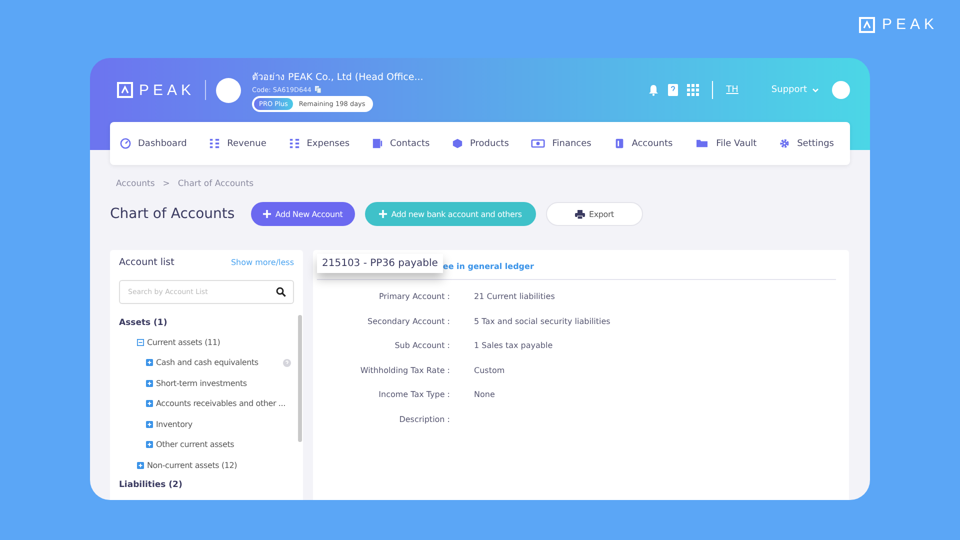 This screenshot has height=540, width=960. I want to click on nav-item: Dashboard, so click(153, 143).